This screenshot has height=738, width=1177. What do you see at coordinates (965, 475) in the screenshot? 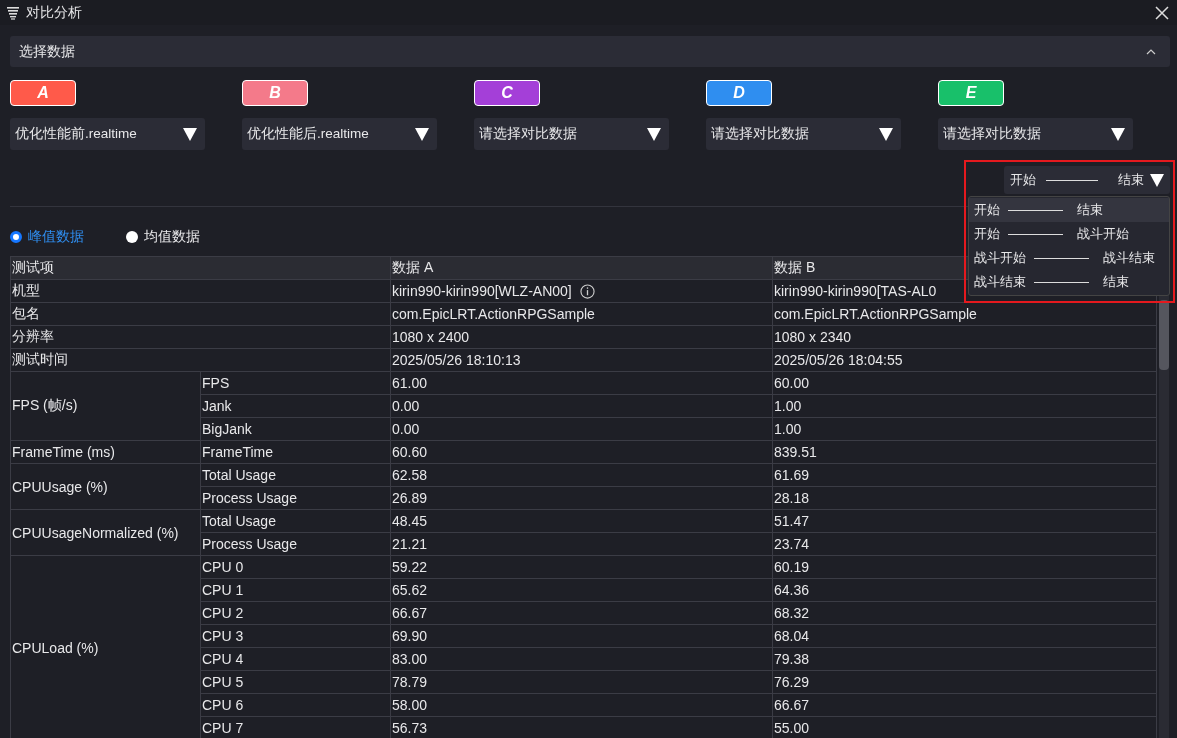
I see `table-cell: 61.69` at bounding box center [965, 475].